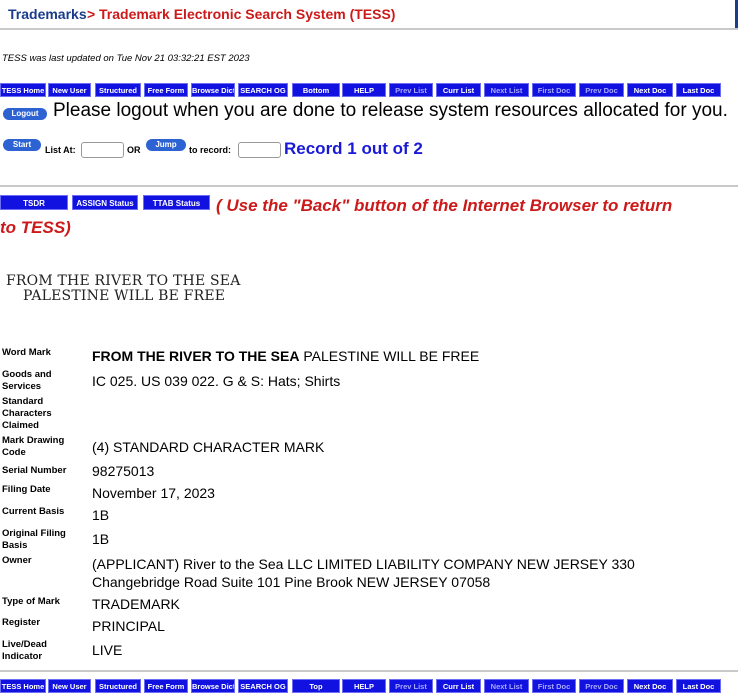 This screenshot has width=738, height=697. I want to click on filing-date-value: November 17, 2023, so click(153, 493).